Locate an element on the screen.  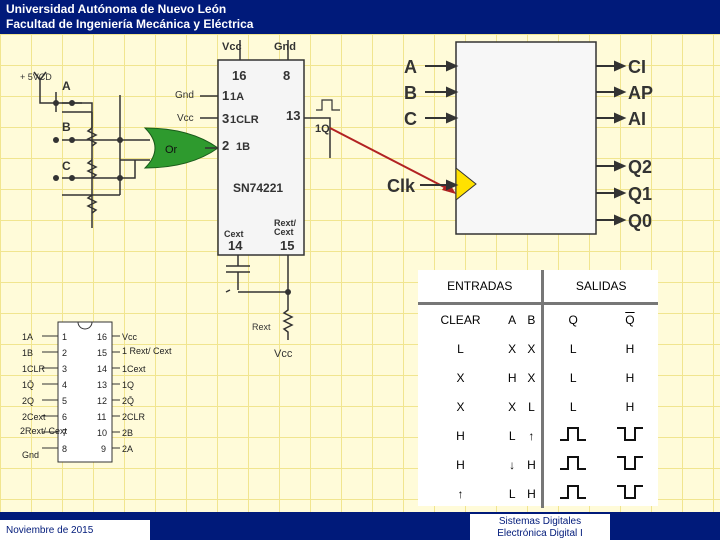
pinout-left-num: 3 is located at coordinates (64, 369).